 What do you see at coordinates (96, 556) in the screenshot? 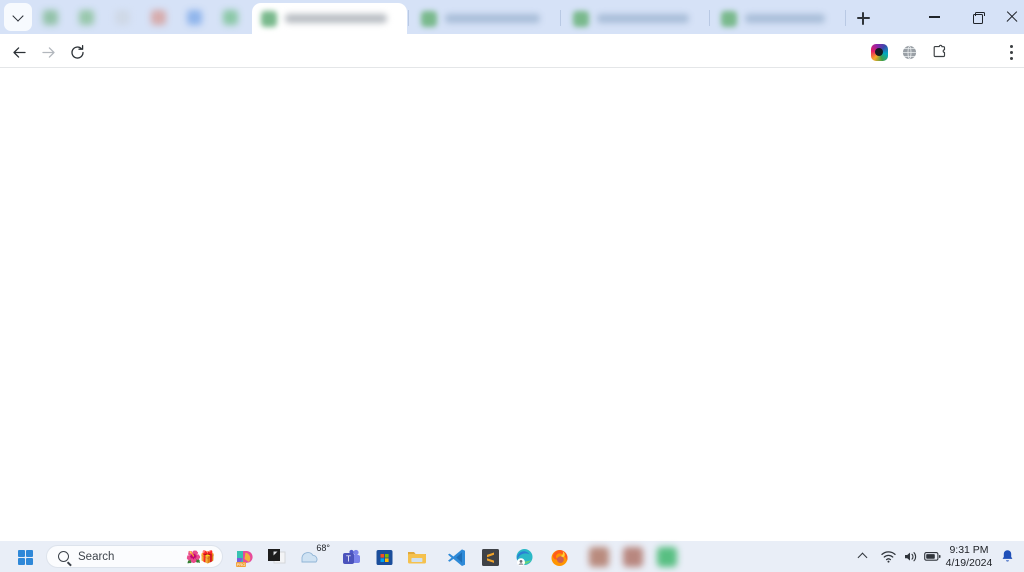
I see `search-placeholder: Search` at bounding box center [96, 556].